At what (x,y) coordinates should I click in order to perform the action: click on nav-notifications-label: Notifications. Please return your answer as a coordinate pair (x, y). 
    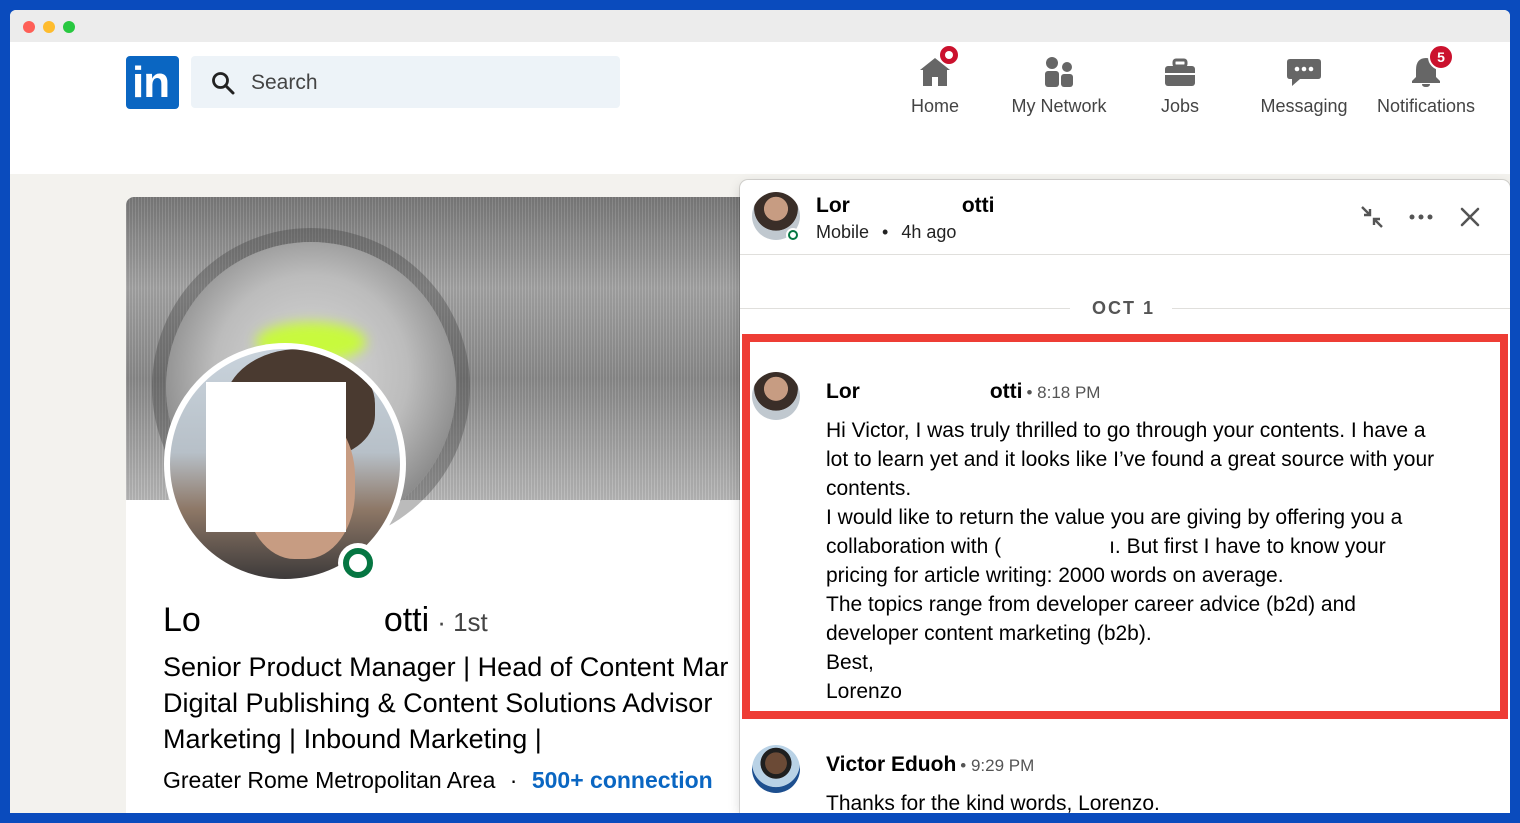
    Looking at the image, I should click on (1426, 106).